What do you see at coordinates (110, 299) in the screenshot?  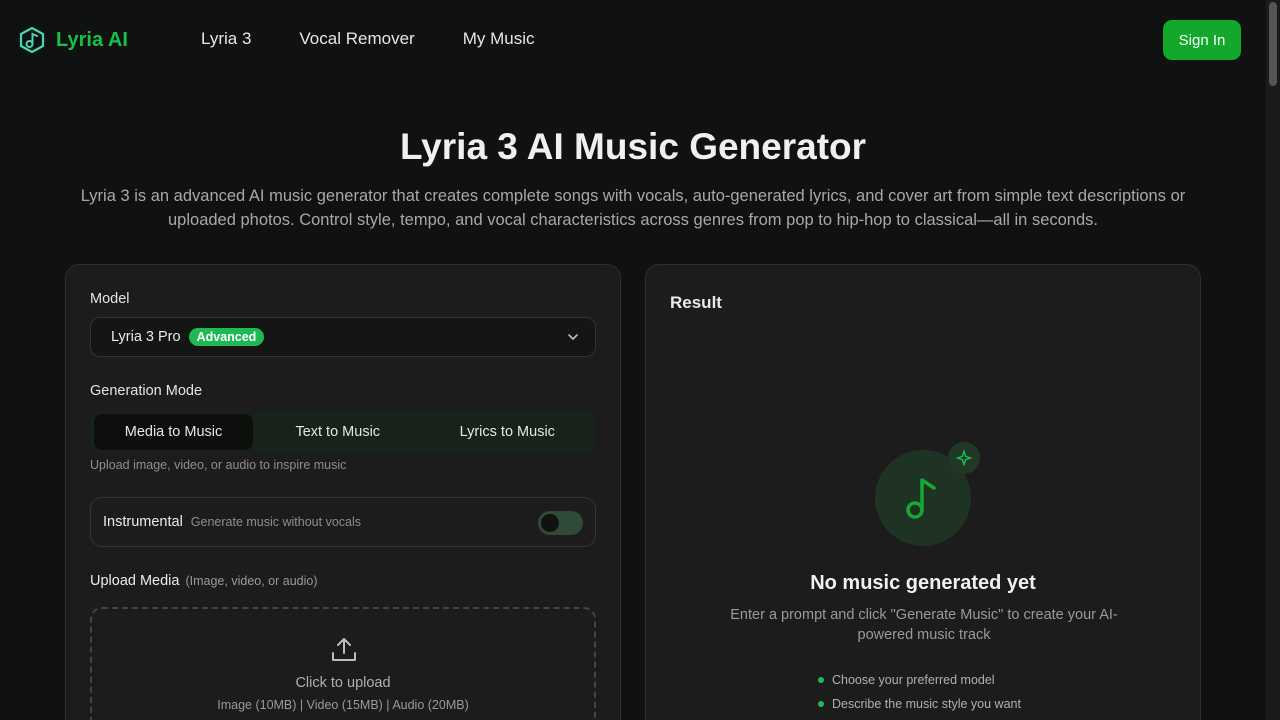 I see `model-label: Model` at bounding box center [110, 299].